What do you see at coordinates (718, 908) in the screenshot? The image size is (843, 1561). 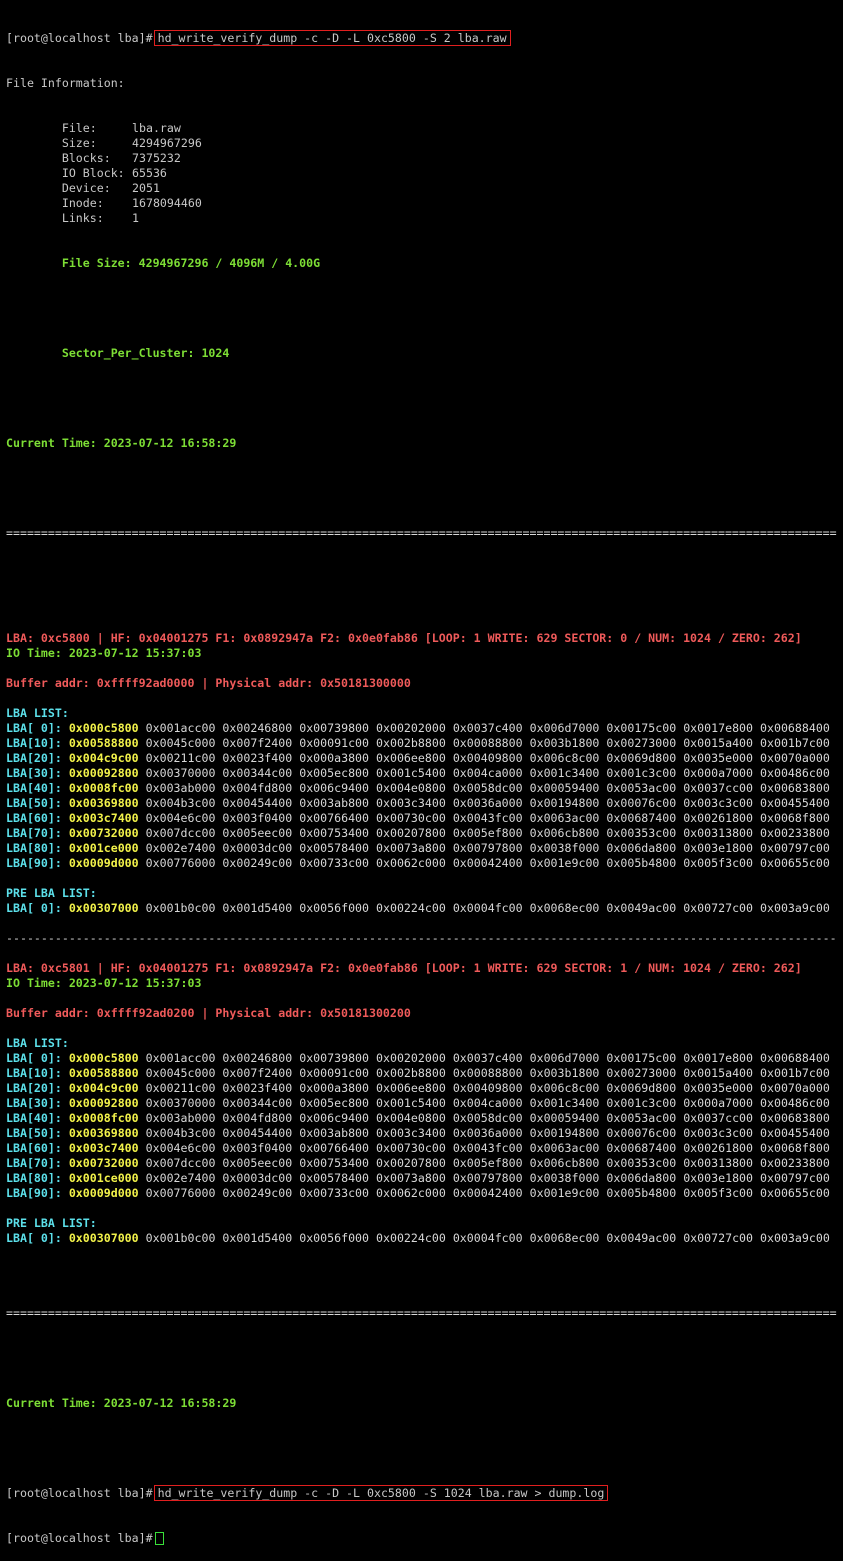 I see `lba-value: 0x00727c00` at bounding box center [718, 908].